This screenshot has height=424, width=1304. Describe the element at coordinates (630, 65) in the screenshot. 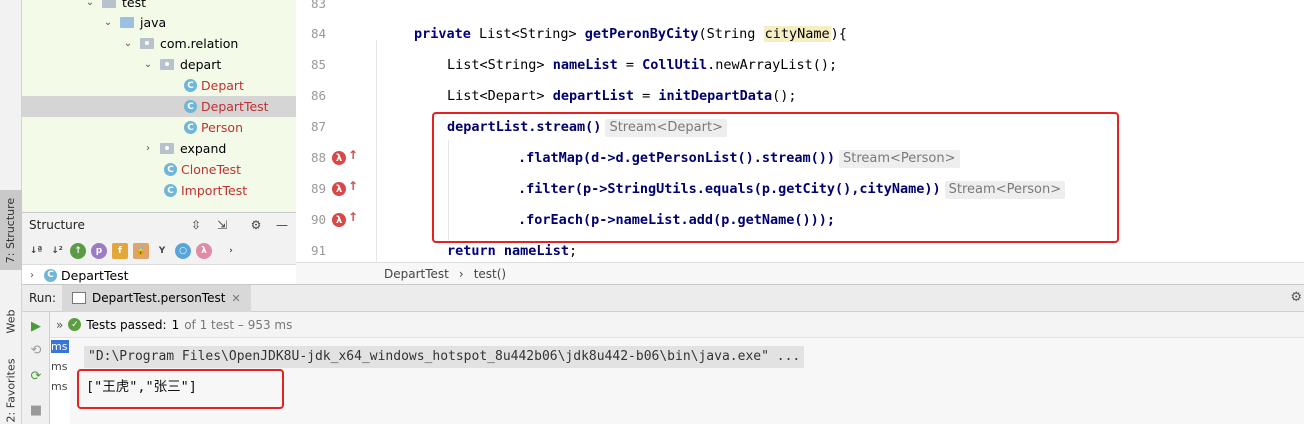

I see `code-fragment: =` at that location.